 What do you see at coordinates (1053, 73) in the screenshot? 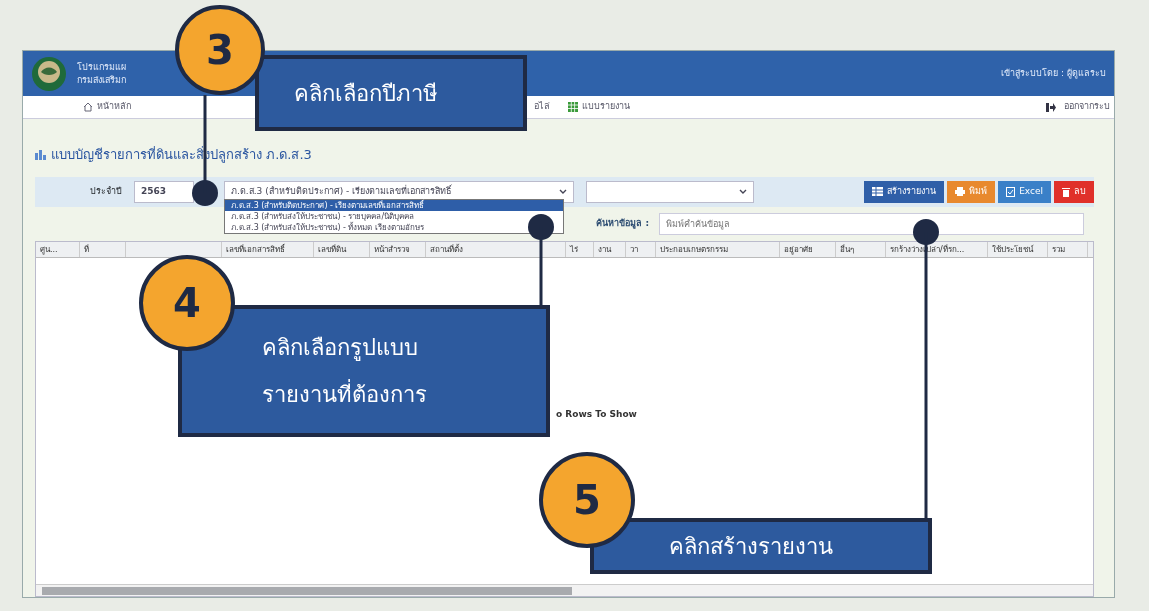
I see `logged-in-user: เข้าสู่ระบบโดย : ผู้ดูแลระบ` at bounding box center [1053, 73].